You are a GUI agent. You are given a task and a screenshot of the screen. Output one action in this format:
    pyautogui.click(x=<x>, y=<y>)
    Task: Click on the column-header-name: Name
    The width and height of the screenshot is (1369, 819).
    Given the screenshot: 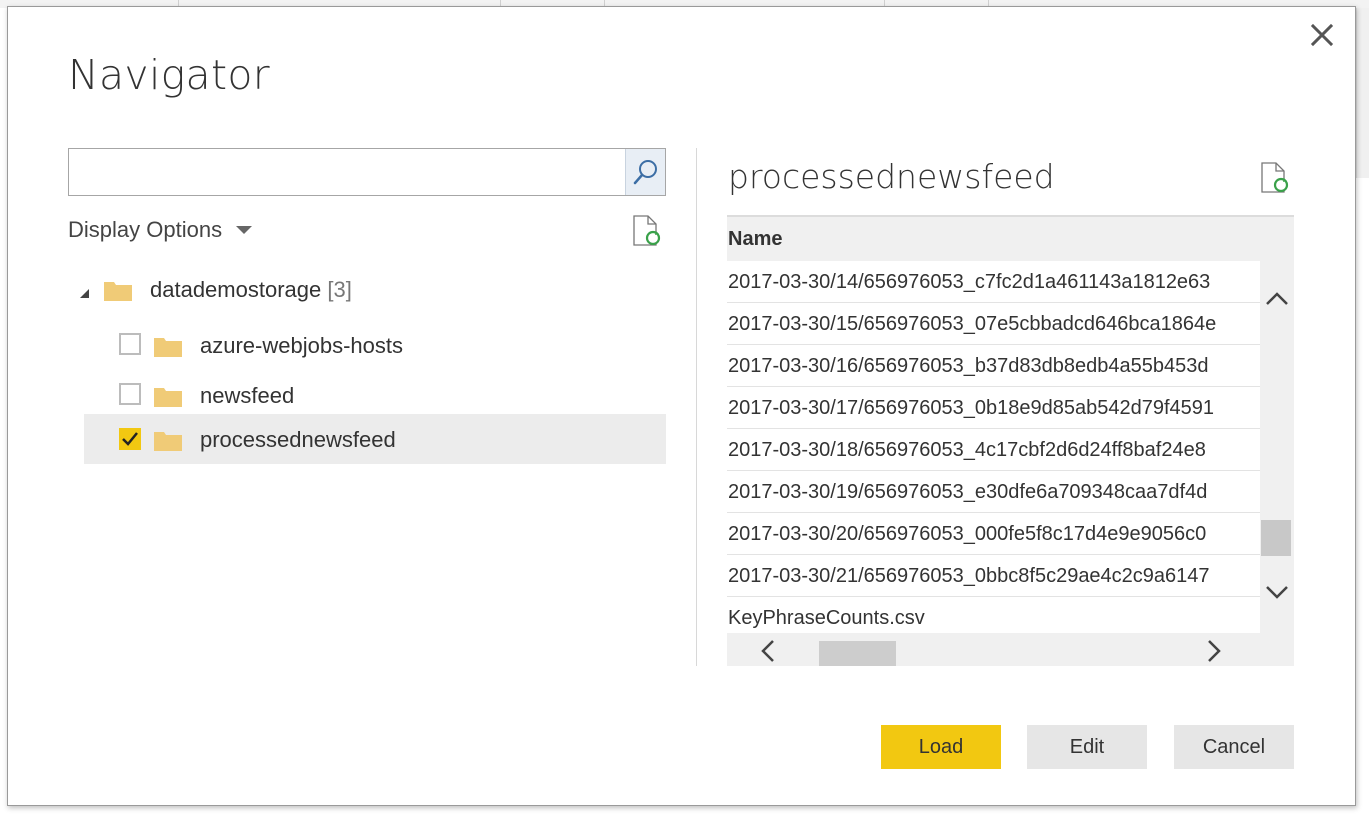 What is the action you would take?
    pyautogui.click(x=1010, y=238)
    